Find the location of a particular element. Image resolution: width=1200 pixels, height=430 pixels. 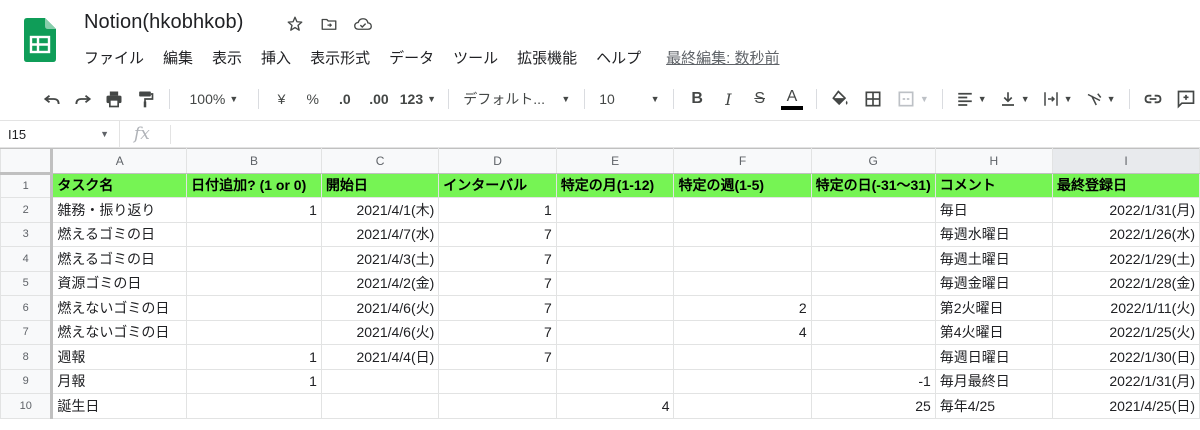

text-color-button: A is located at coordinates (791, 99).